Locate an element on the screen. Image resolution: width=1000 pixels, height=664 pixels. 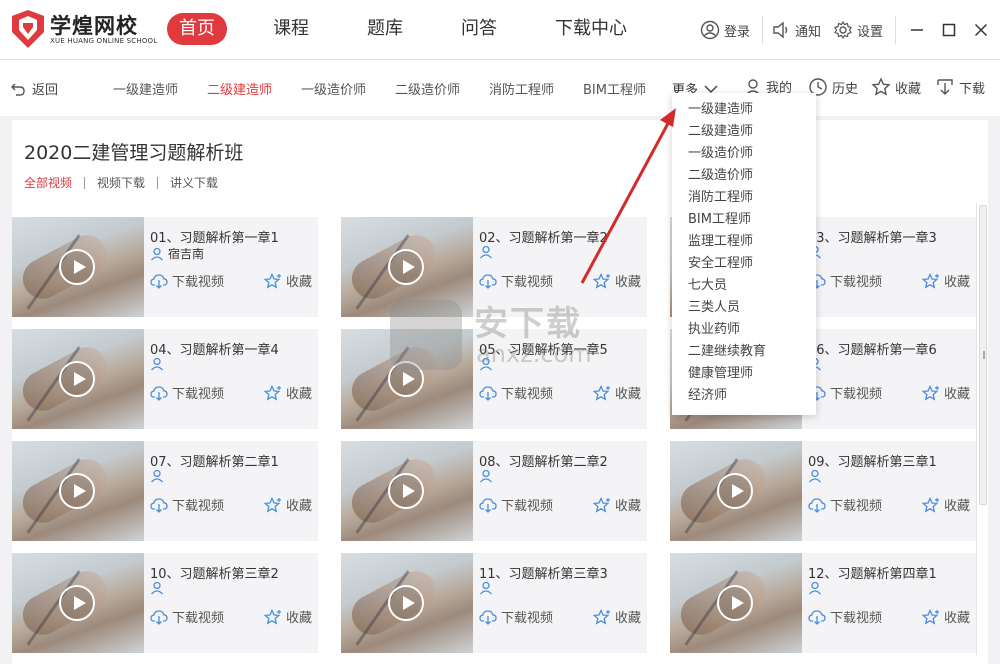
nav-download-center: 下载中心 is located at coordinates (591, 29).